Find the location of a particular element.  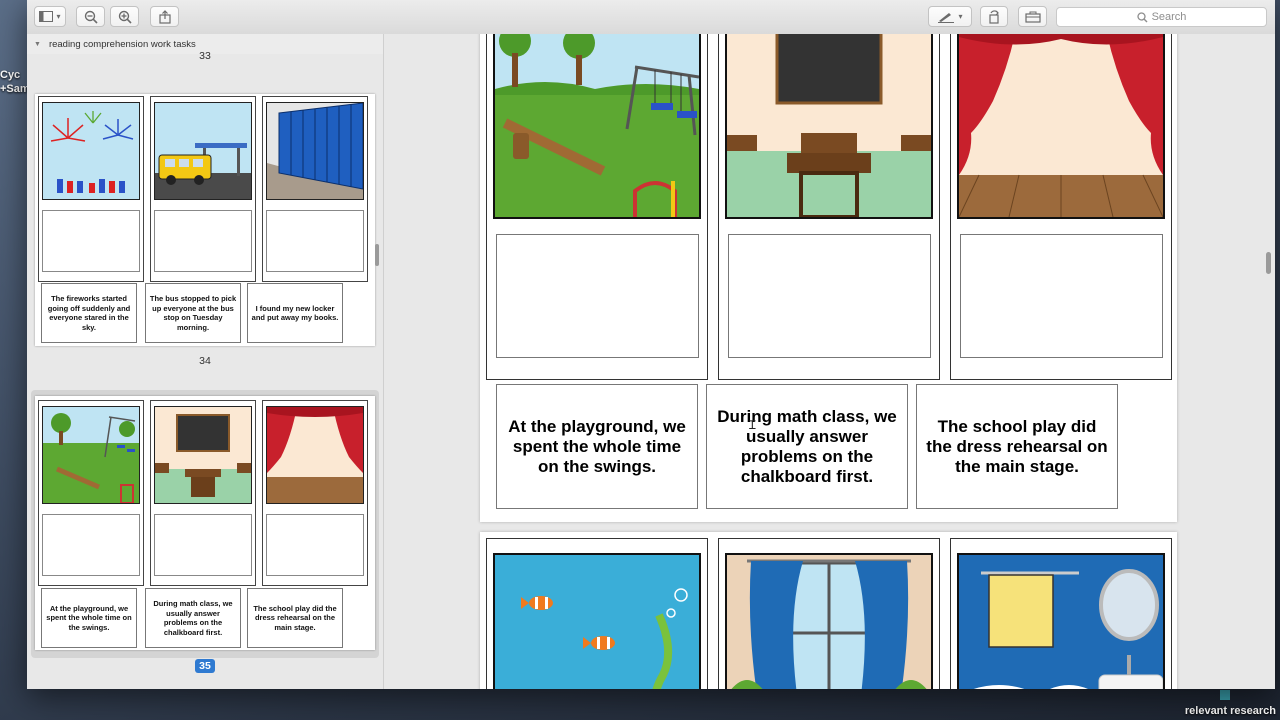

aquarium-image is located at coordinates (597, 621).